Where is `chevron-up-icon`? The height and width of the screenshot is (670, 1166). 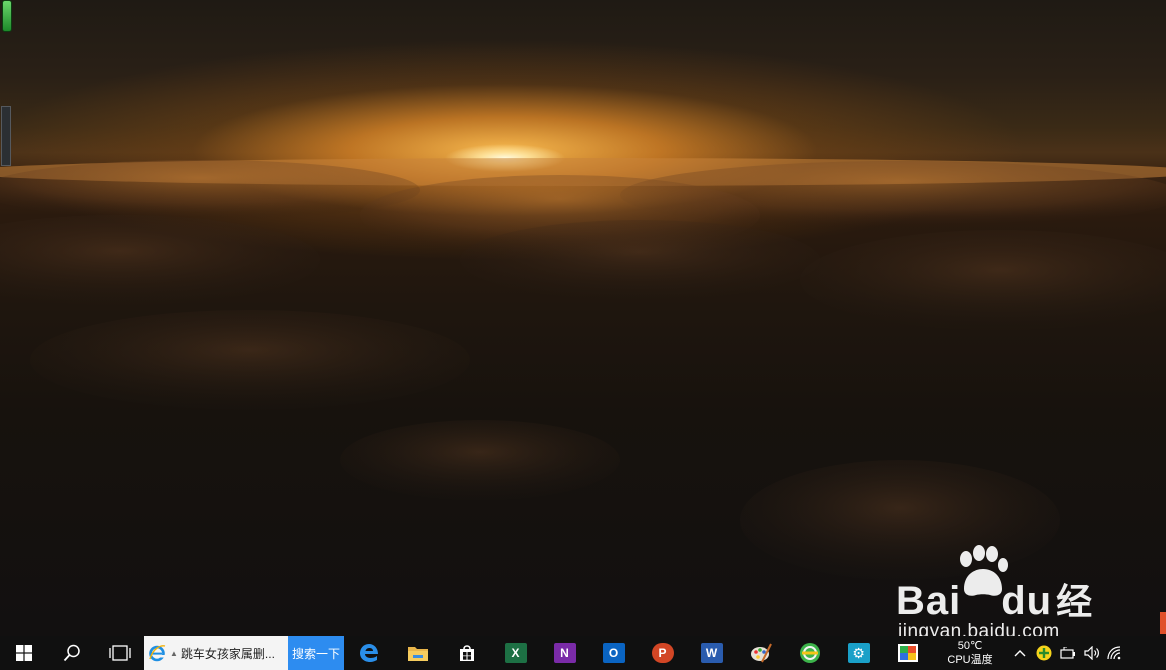 chevron-up-icon is located at coordinates (1020, 653).